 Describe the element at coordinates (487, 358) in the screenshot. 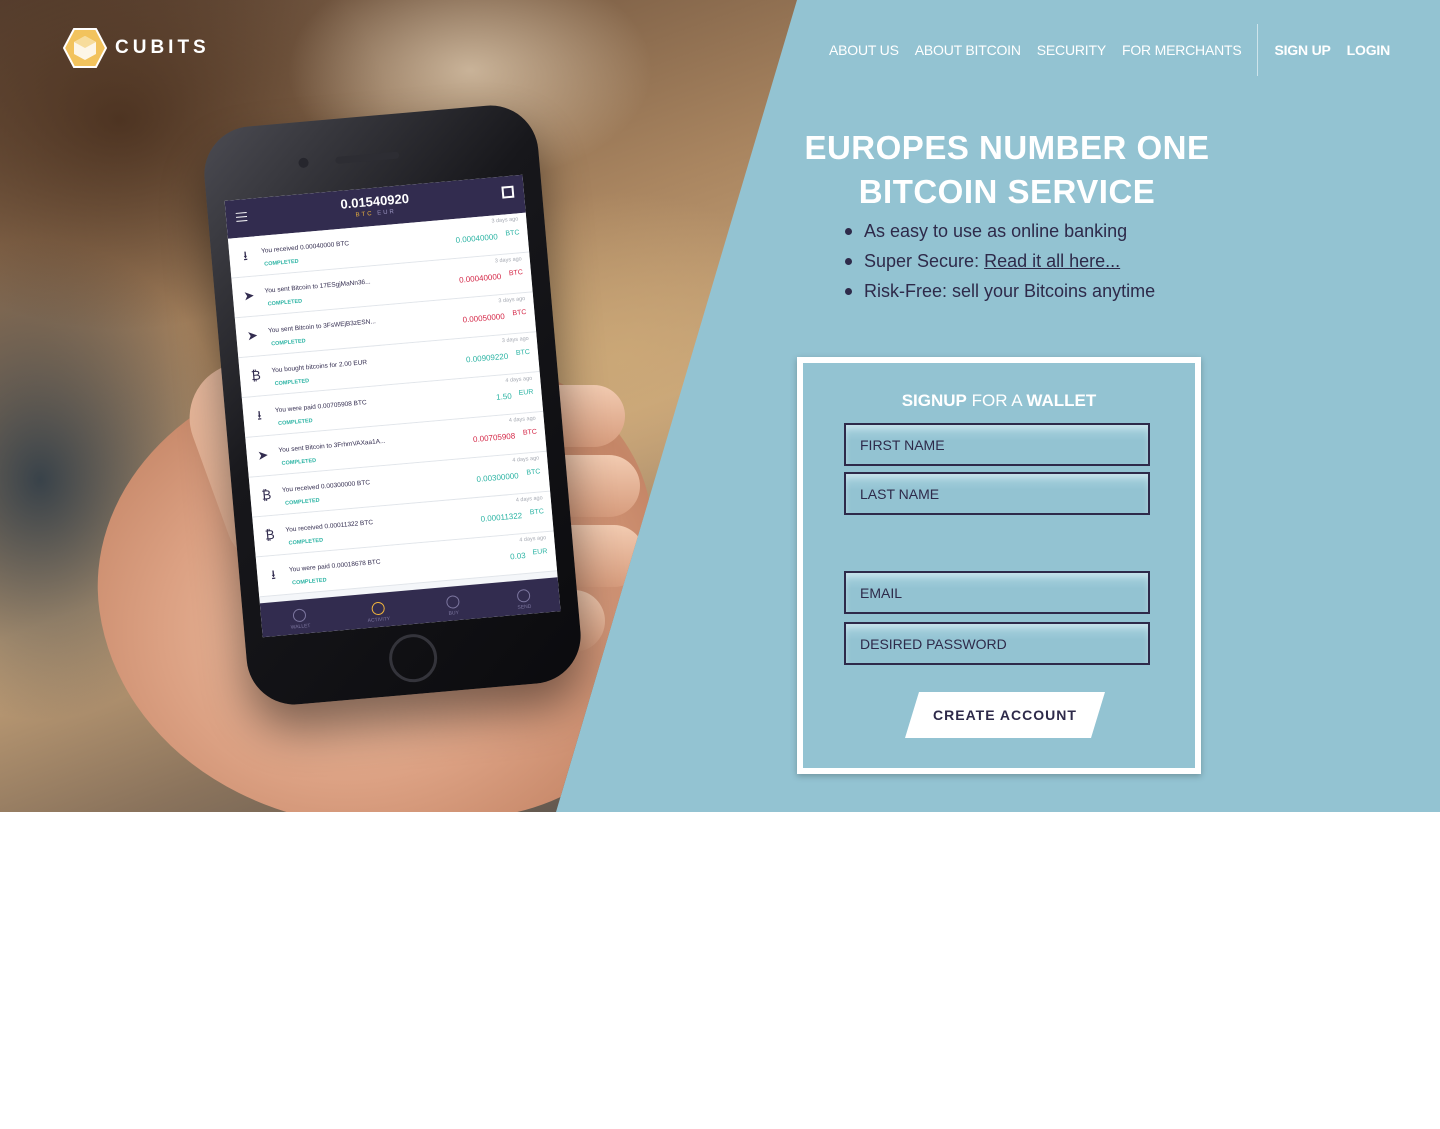

I see `transaction-amount: 0.00909220` at that location.